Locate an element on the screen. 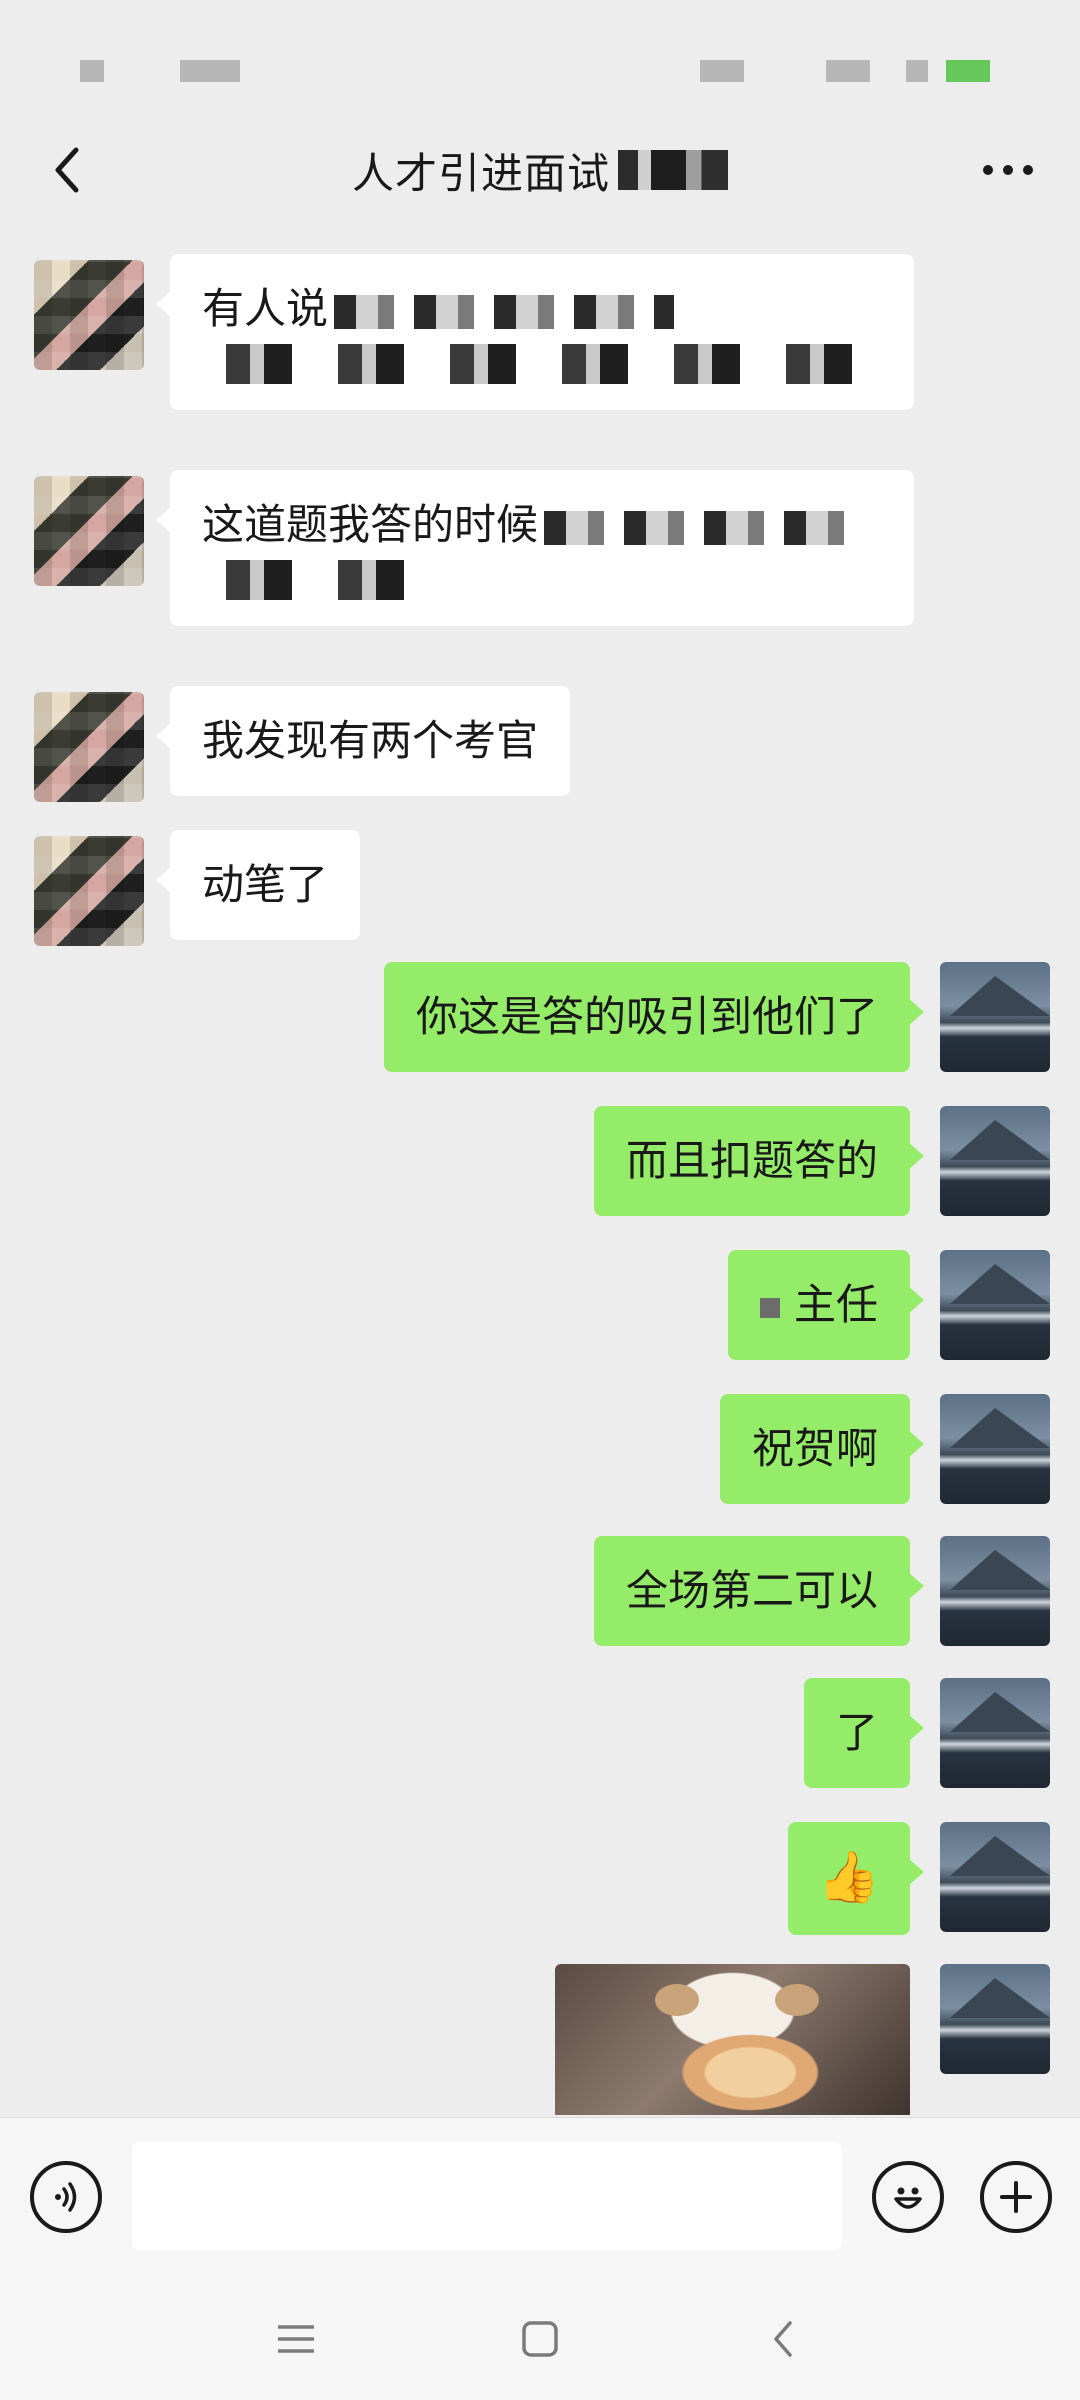 This screenshot has height=2400, width=1080. redacted-title-part is located at coordinates (673, 170).